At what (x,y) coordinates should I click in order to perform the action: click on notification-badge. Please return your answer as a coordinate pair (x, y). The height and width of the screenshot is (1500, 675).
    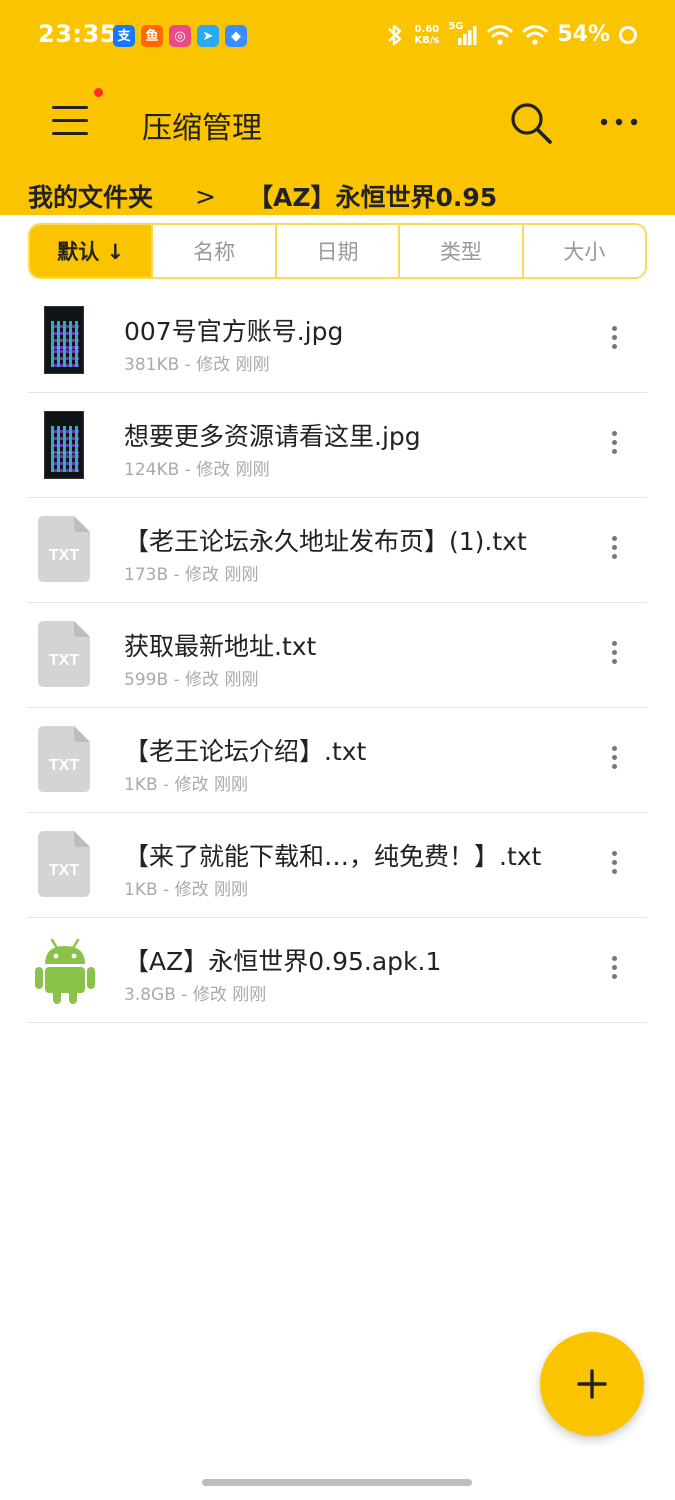
    Looking at the image, I should click on (98, 92).